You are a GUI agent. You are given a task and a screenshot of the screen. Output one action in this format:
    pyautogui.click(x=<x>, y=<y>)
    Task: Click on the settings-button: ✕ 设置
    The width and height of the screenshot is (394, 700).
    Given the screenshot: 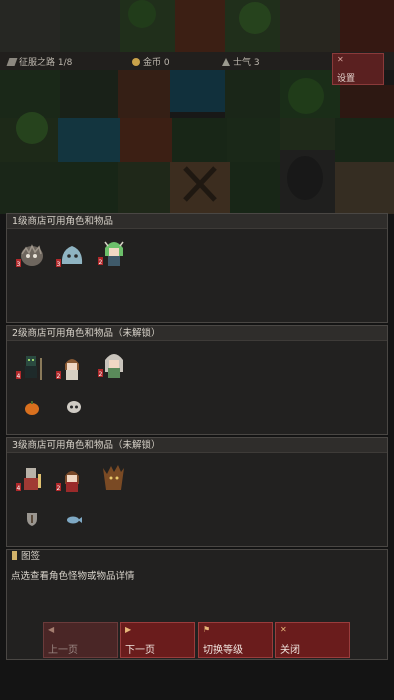 What is the action you would take?
    pyautogui.click(x=358, y=69)
    